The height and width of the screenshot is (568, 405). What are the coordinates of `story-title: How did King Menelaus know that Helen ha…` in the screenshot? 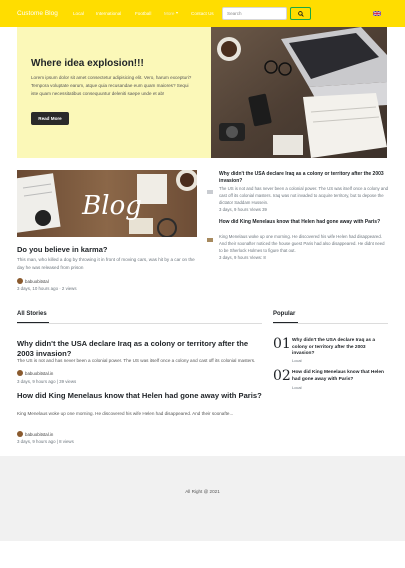 It's located at (139, 396).